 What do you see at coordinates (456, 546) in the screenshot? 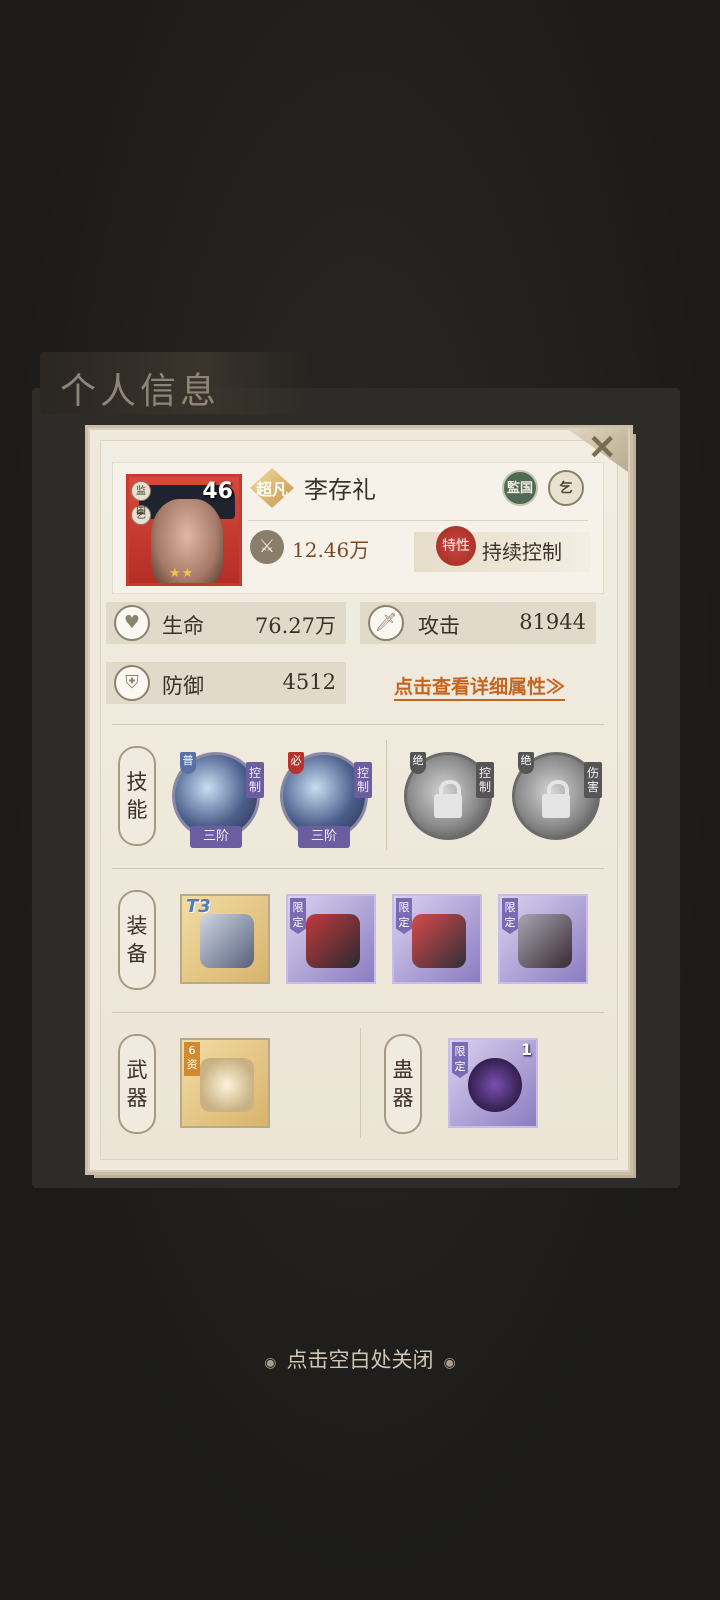
I see `trait-seal-icon: 特性` at bounding box center [456, 546].